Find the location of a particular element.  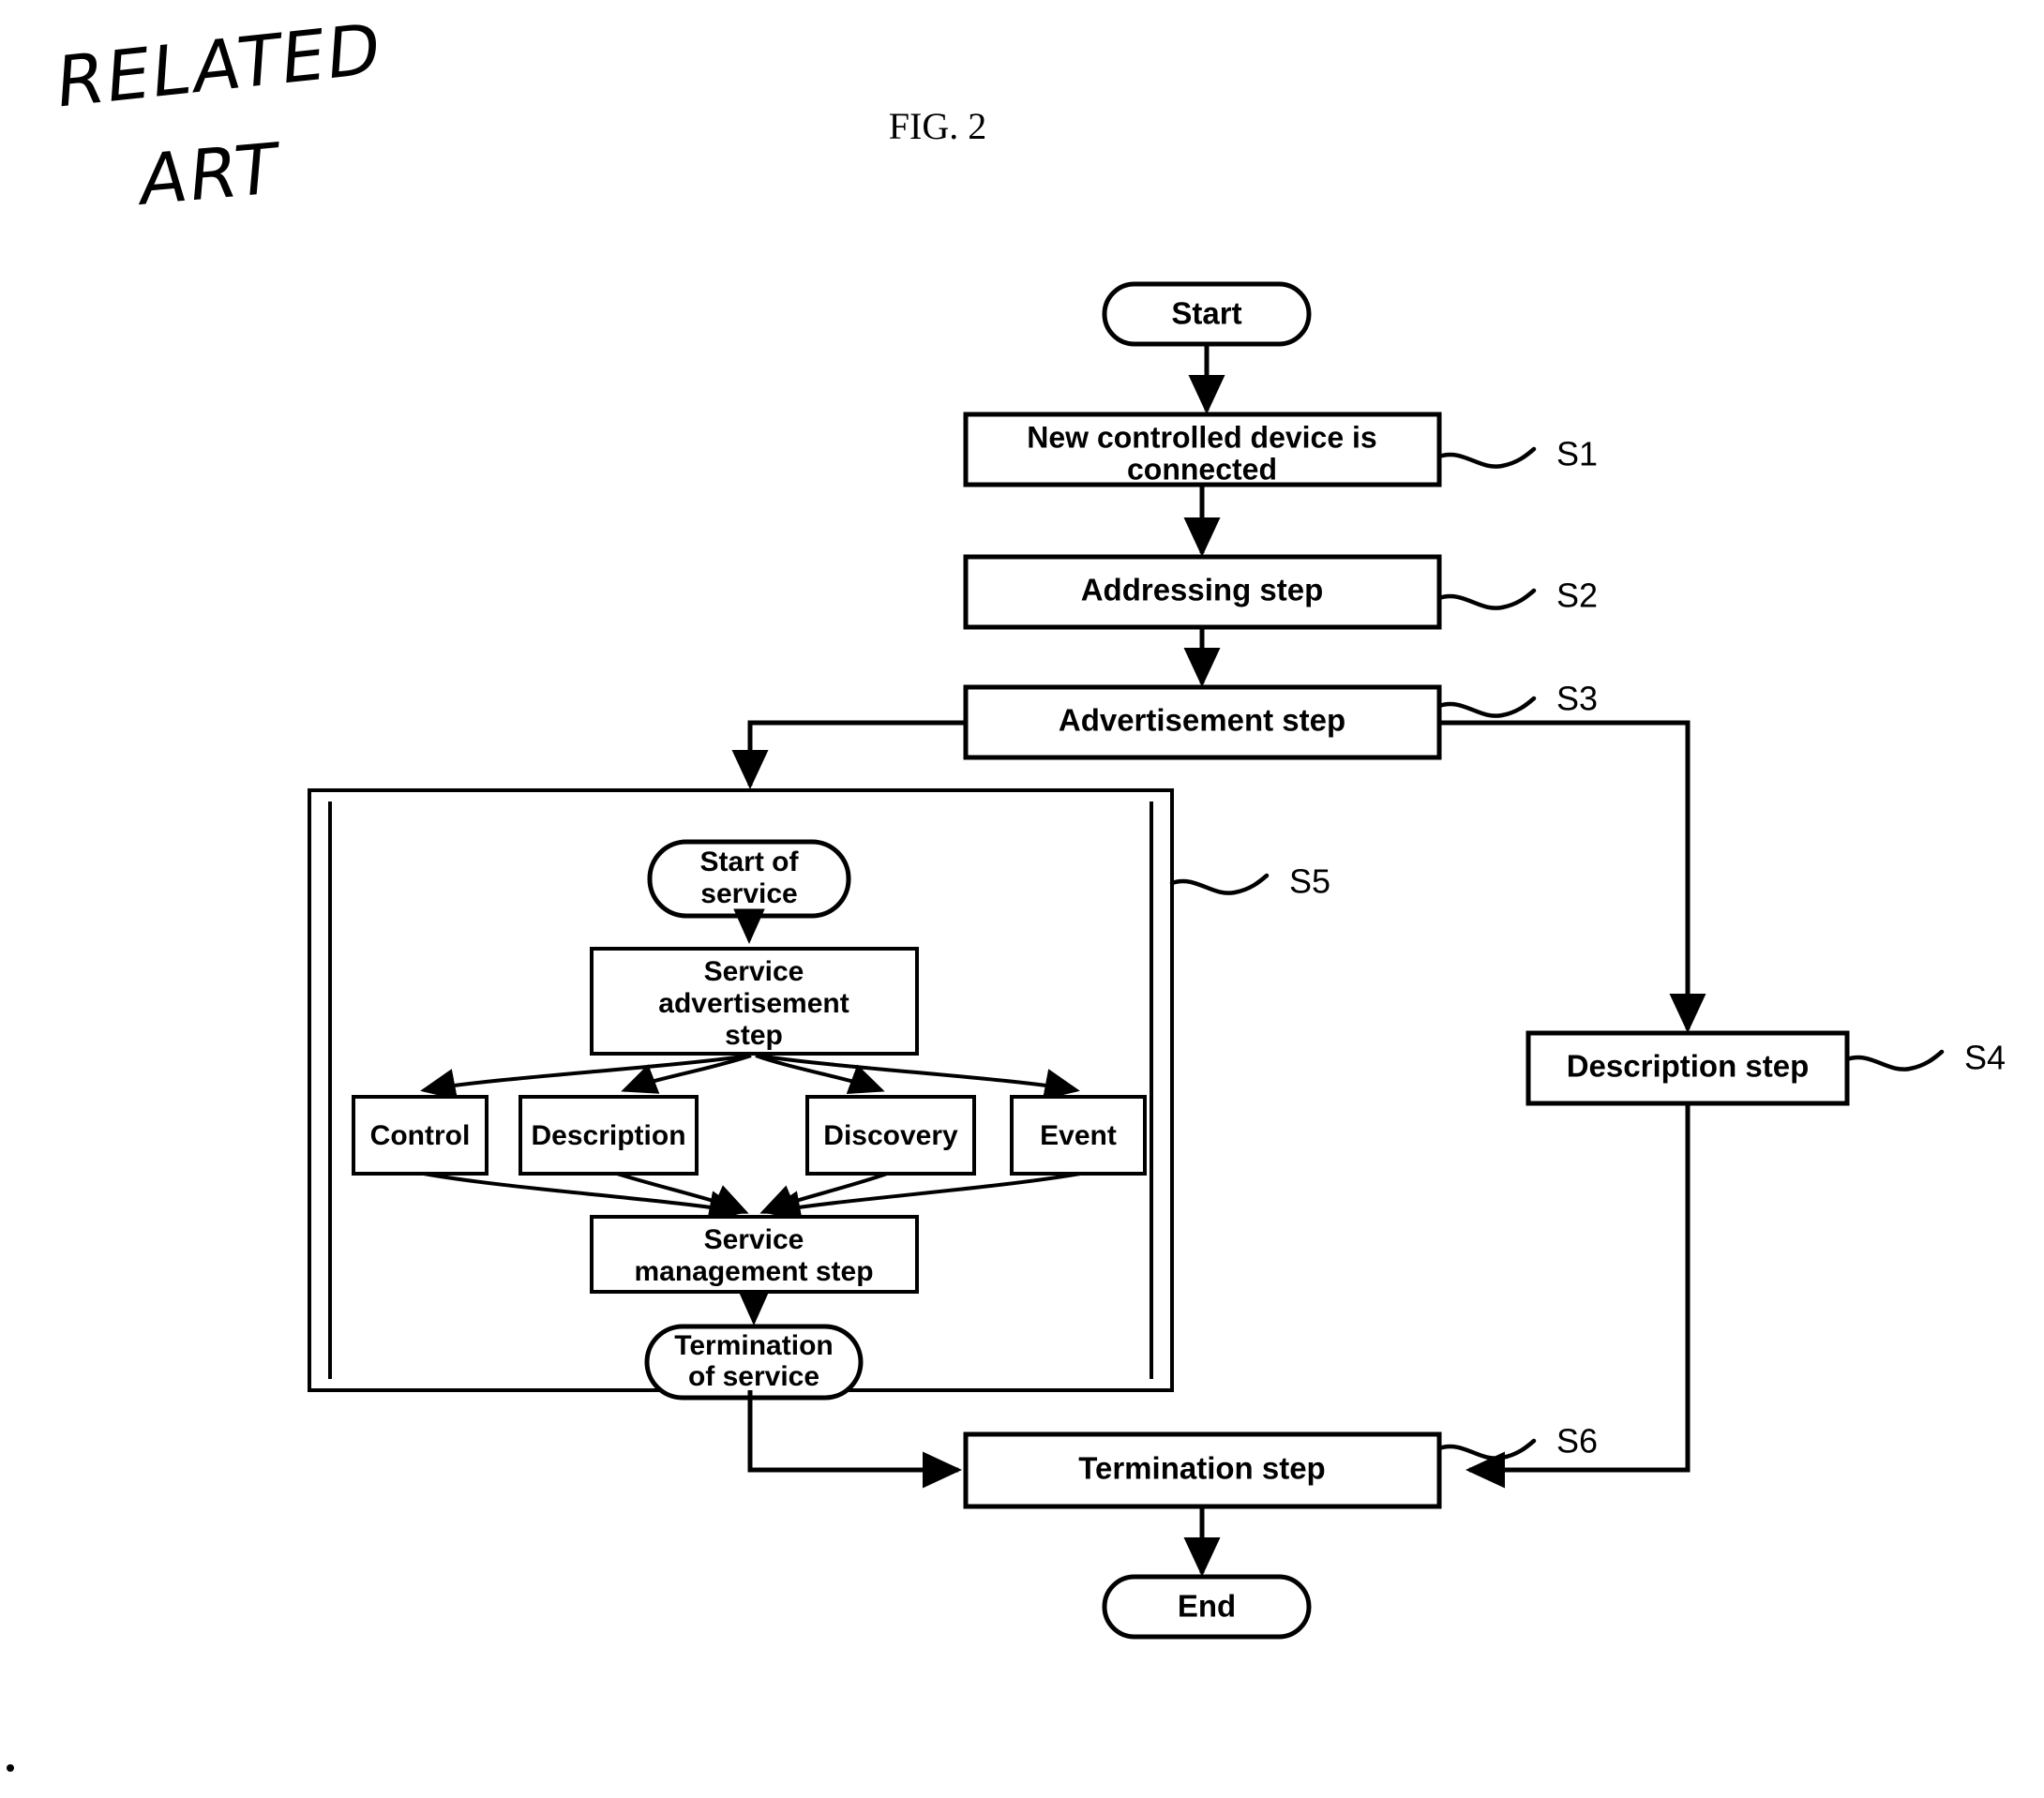

node-s6-termination-step: Termination step is located at coordinates (1202, 1470).